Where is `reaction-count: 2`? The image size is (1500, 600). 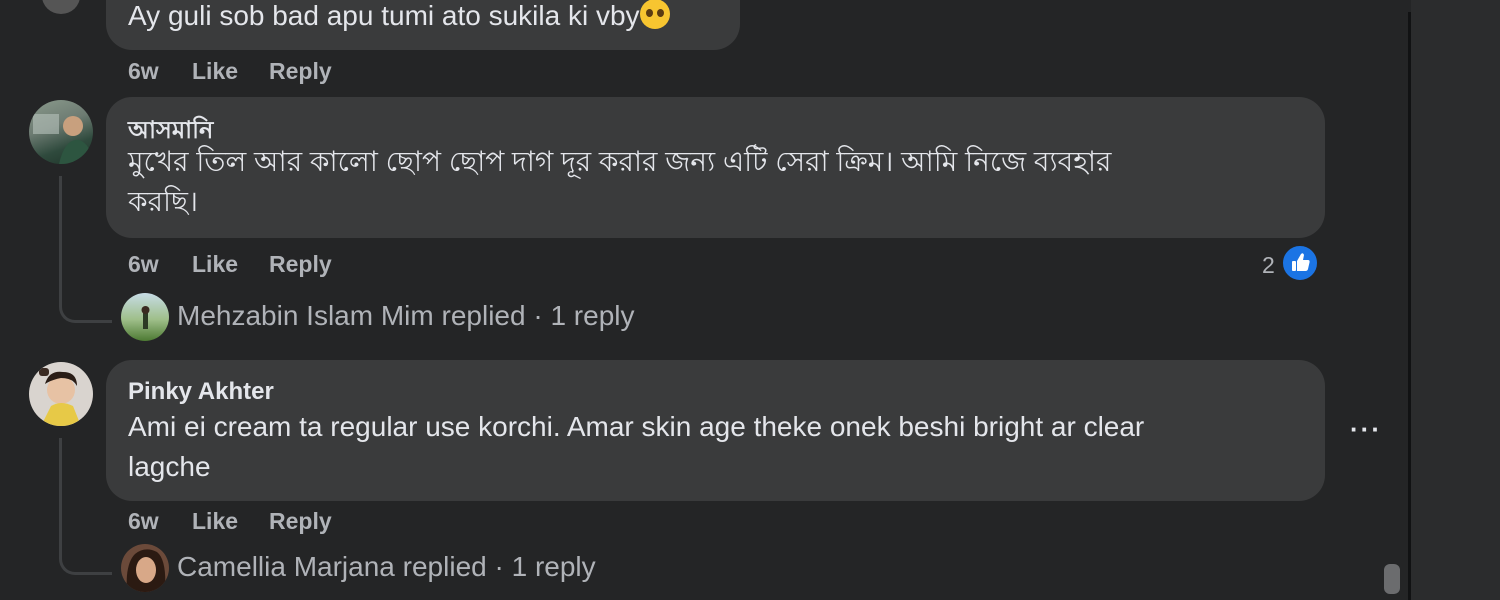
reaction-count: 2 is located at coordinates (1268, 265).